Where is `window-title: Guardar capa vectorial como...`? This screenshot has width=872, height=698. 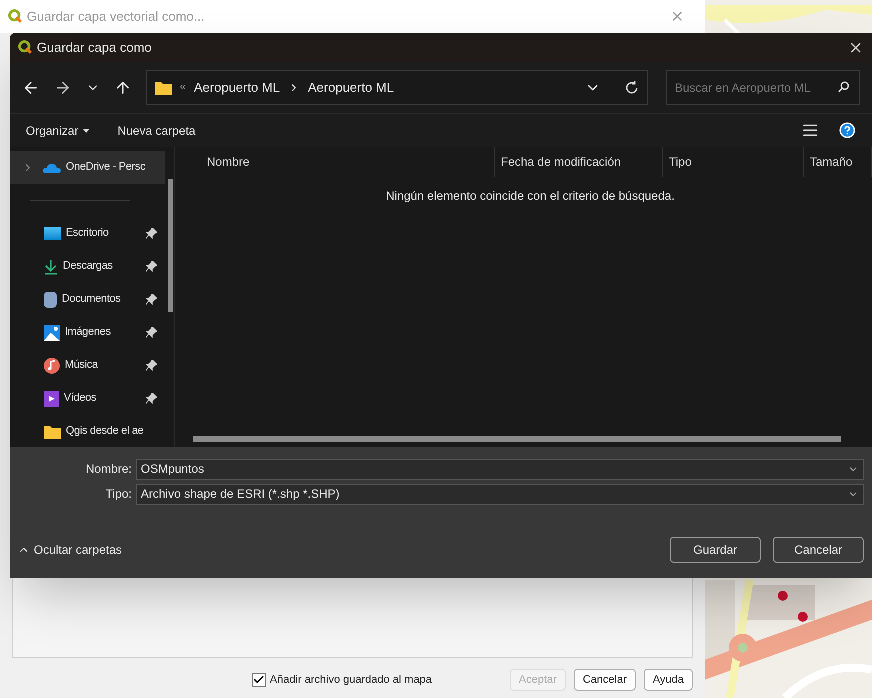
window-title: Guardar capa vectorial como... is located at coordinates (116, 17).